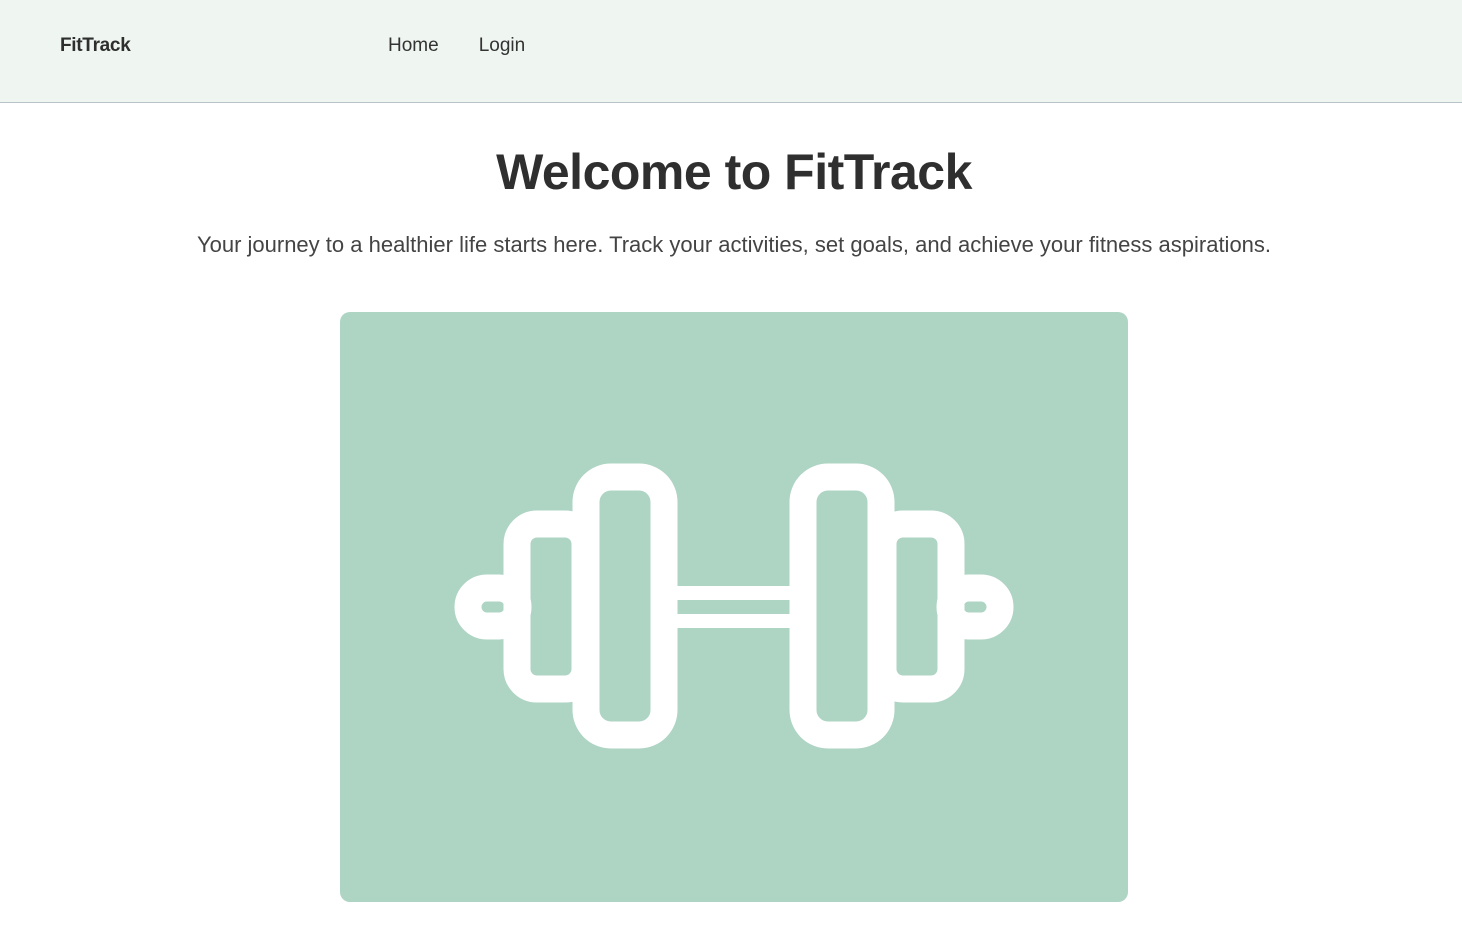 This screenshot has width=1462, height=948. I want to click on dumbbell-icon, so click(734, 606).